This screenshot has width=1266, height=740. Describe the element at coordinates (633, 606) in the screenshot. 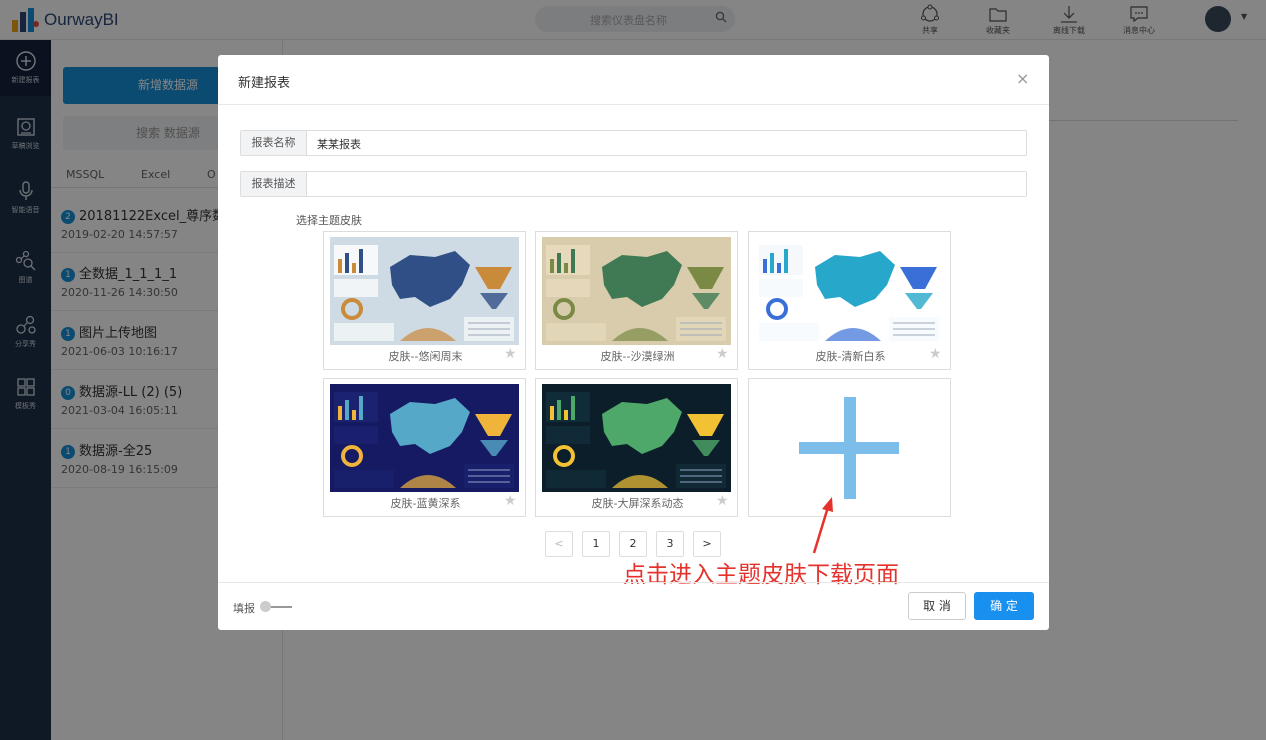

I see `dialog-footer: 填报 取 消 确 定` at that location.